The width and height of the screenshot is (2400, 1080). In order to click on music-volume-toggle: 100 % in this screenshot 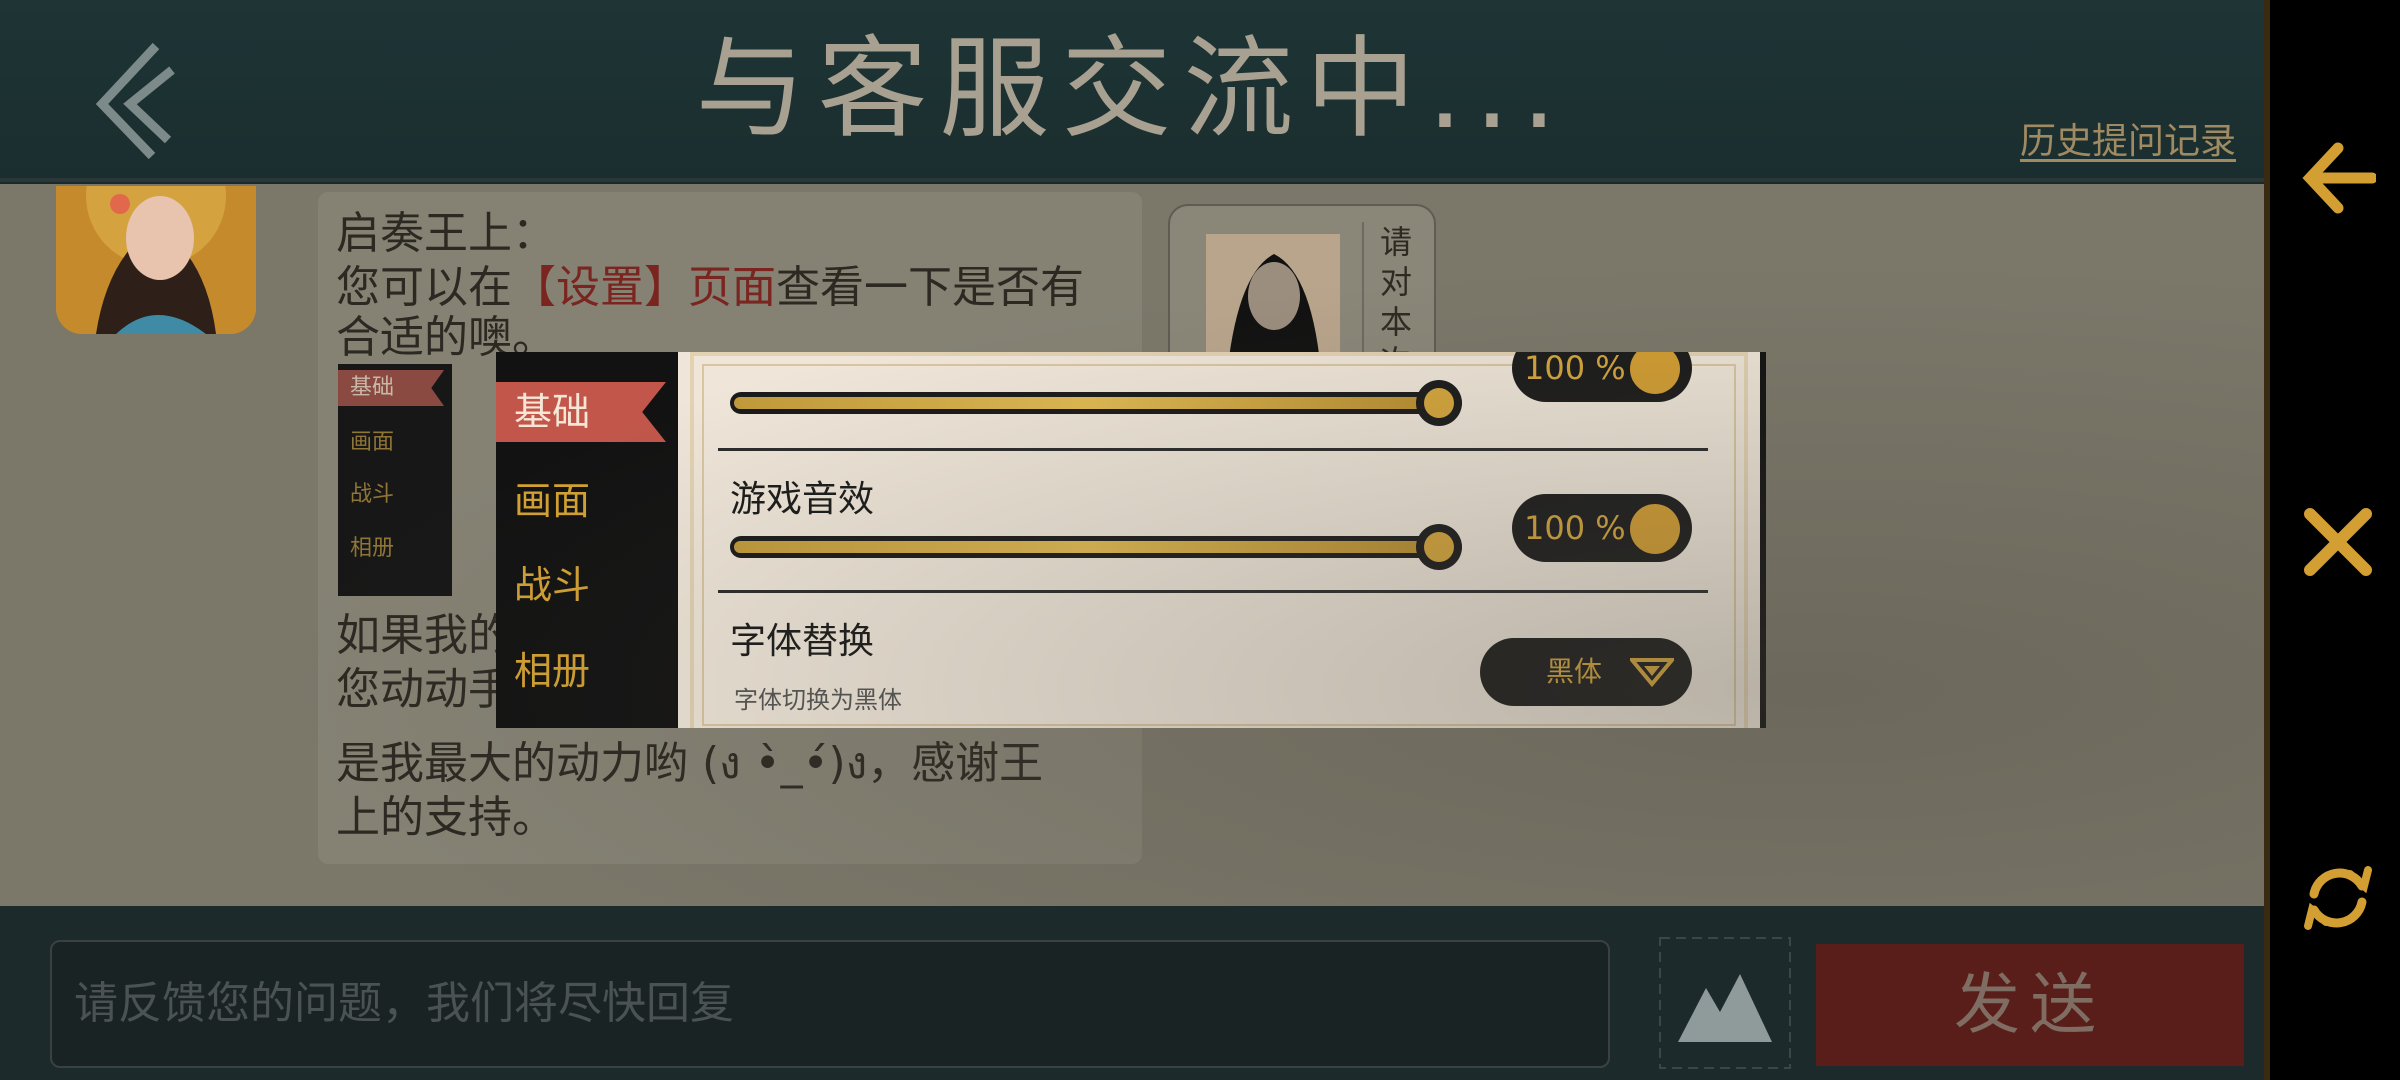, I will do `click(1602, 377)`.